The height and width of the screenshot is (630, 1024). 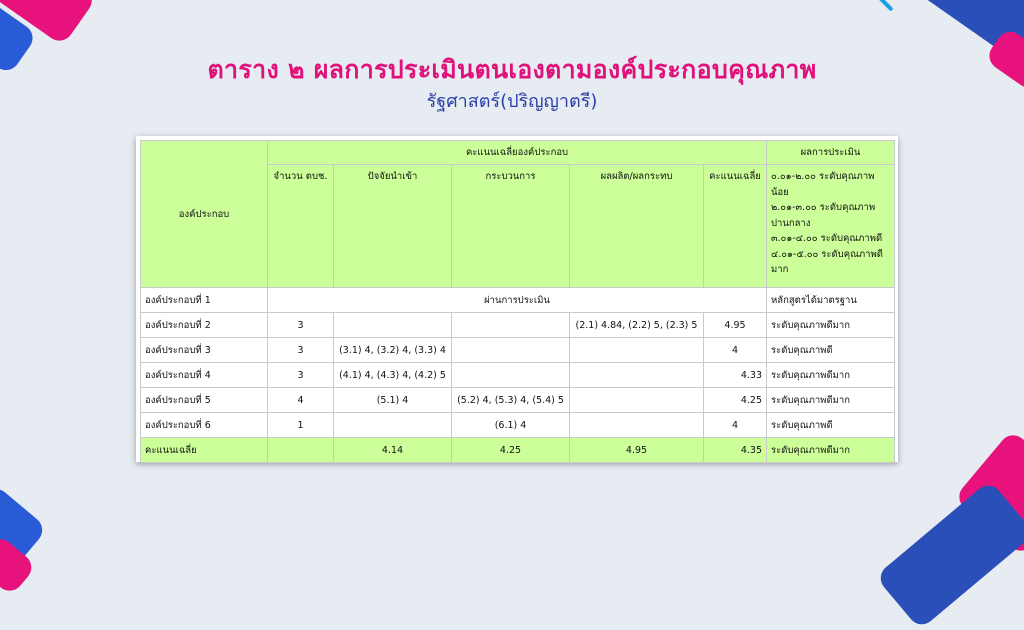 I want to click on component-header: องค์ประกอบ, so click(x=204, y=214).